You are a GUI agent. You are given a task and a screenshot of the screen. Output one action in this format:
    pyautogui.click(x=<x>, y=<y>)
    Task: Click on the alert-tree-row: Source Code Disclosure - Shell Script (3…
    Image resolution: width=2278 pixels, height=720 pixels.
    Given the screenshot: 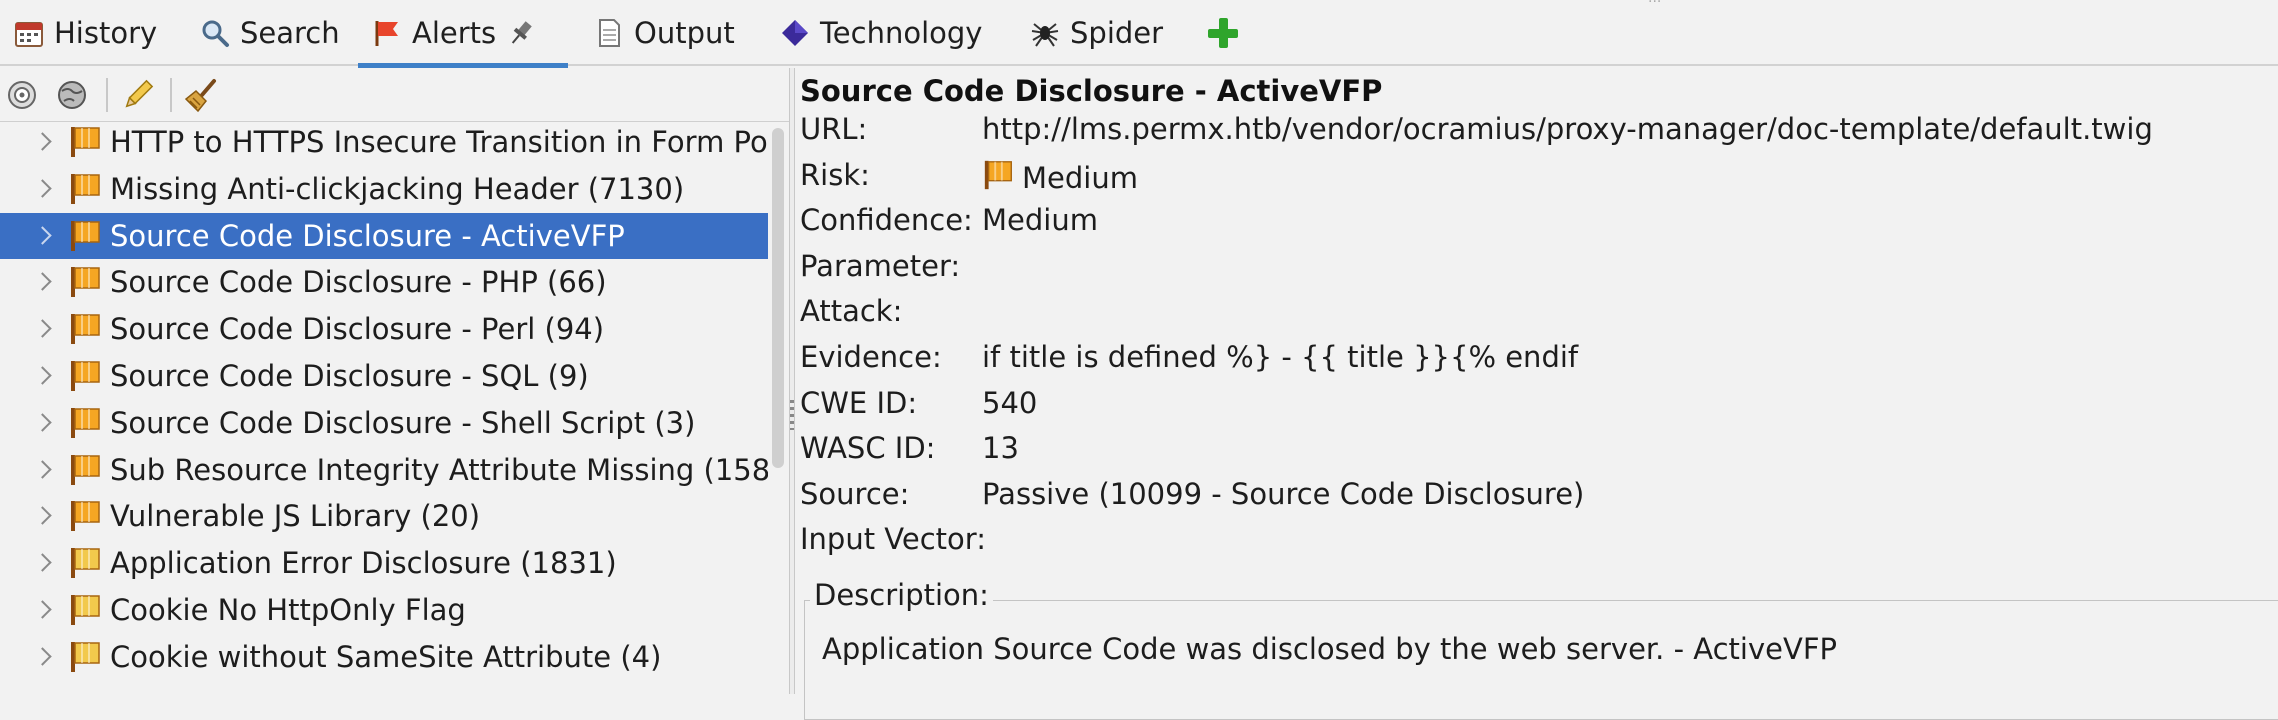 What is the action you would take?
    pyautogui.click(x=384, y=423)
    